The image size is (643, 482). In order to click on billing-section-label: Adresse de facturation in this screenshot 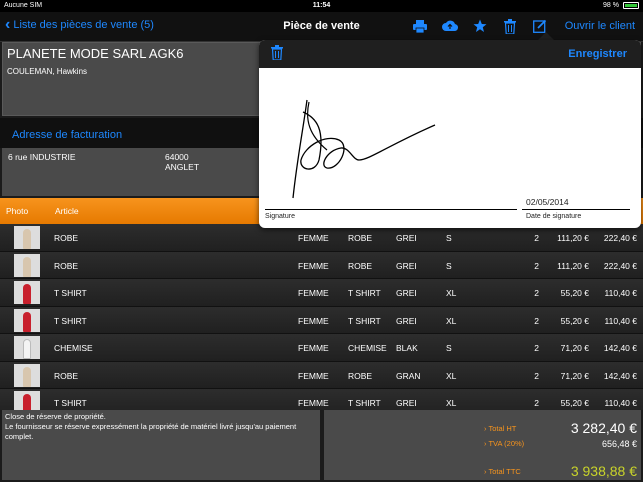, I will do `click(67, 135)`.